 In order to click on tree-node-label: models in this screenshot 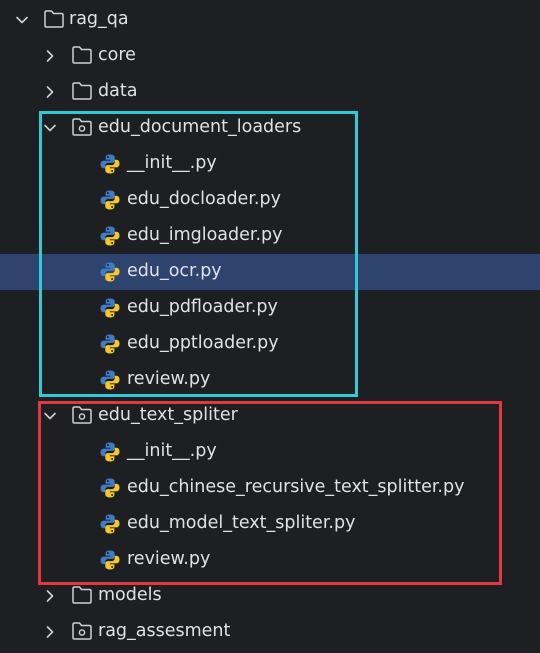, I will do `click(130, 595)`.